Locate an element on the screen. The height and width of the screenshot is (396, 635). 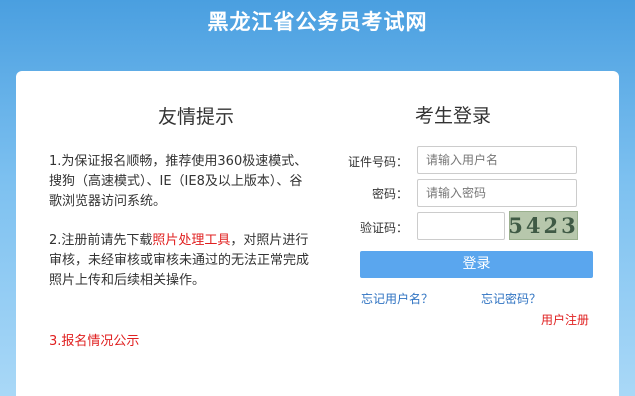
login-button: 登录 is located at coordinates (476, 264).